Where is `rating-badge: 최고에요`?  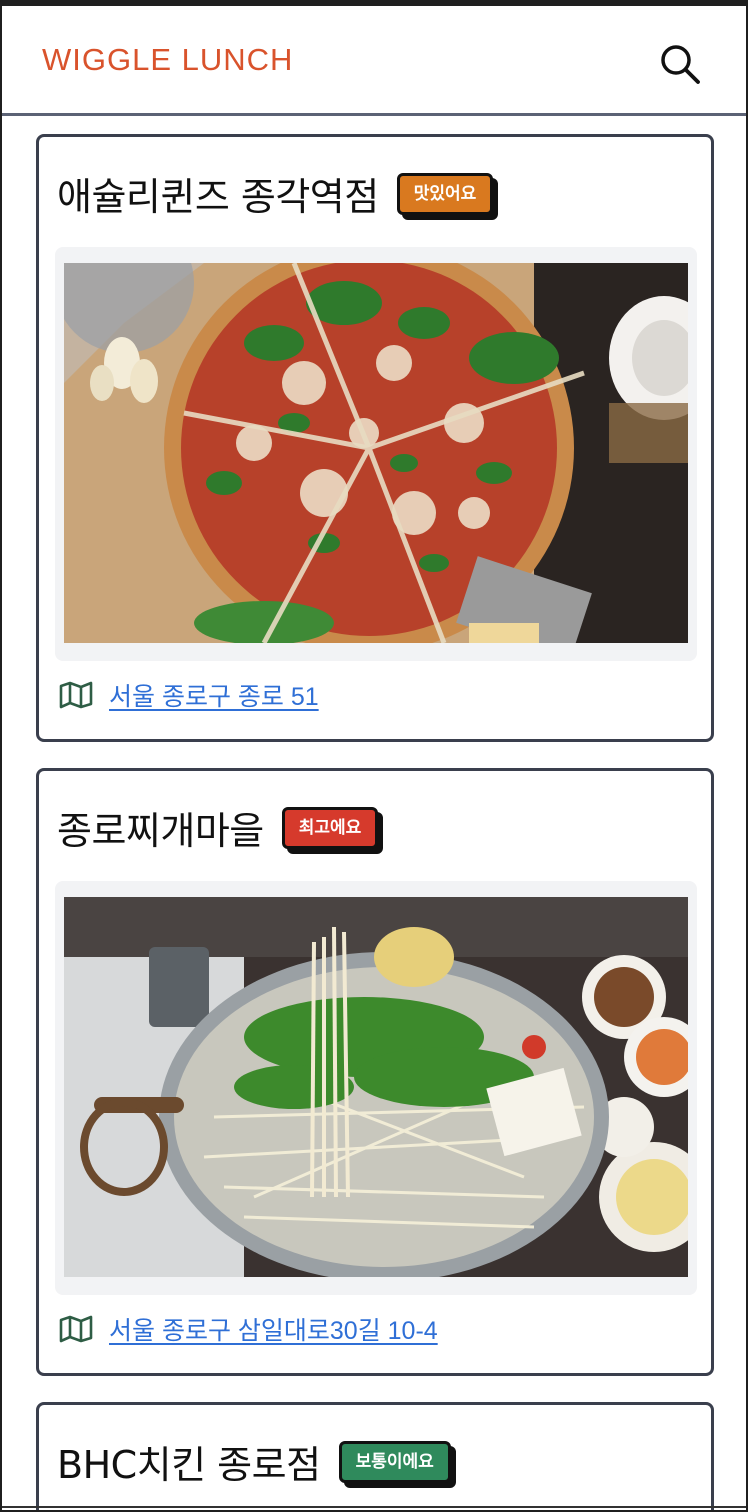 rating-badge: 최고에요 is located at coordinates (330, 828).